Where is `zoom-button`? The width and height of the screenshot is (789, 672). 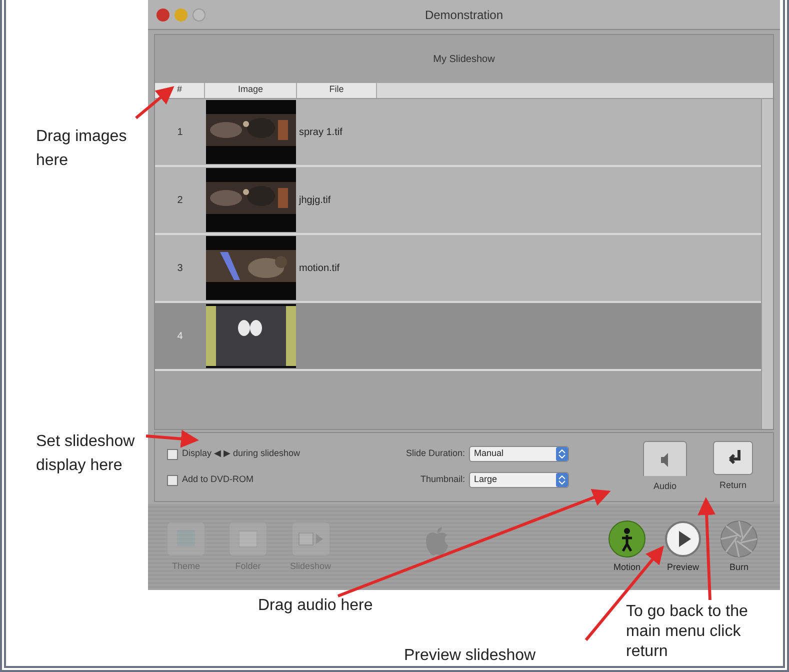 zoom-button is located at coordinates (199, 15).